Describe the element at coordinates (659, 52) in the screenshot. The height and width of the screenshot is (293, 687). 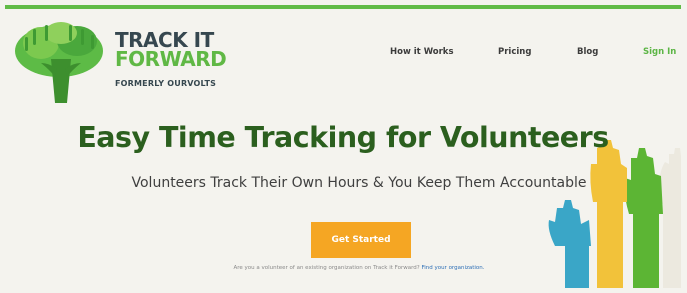
I see `nav-sign-in: Sign In` at that location.